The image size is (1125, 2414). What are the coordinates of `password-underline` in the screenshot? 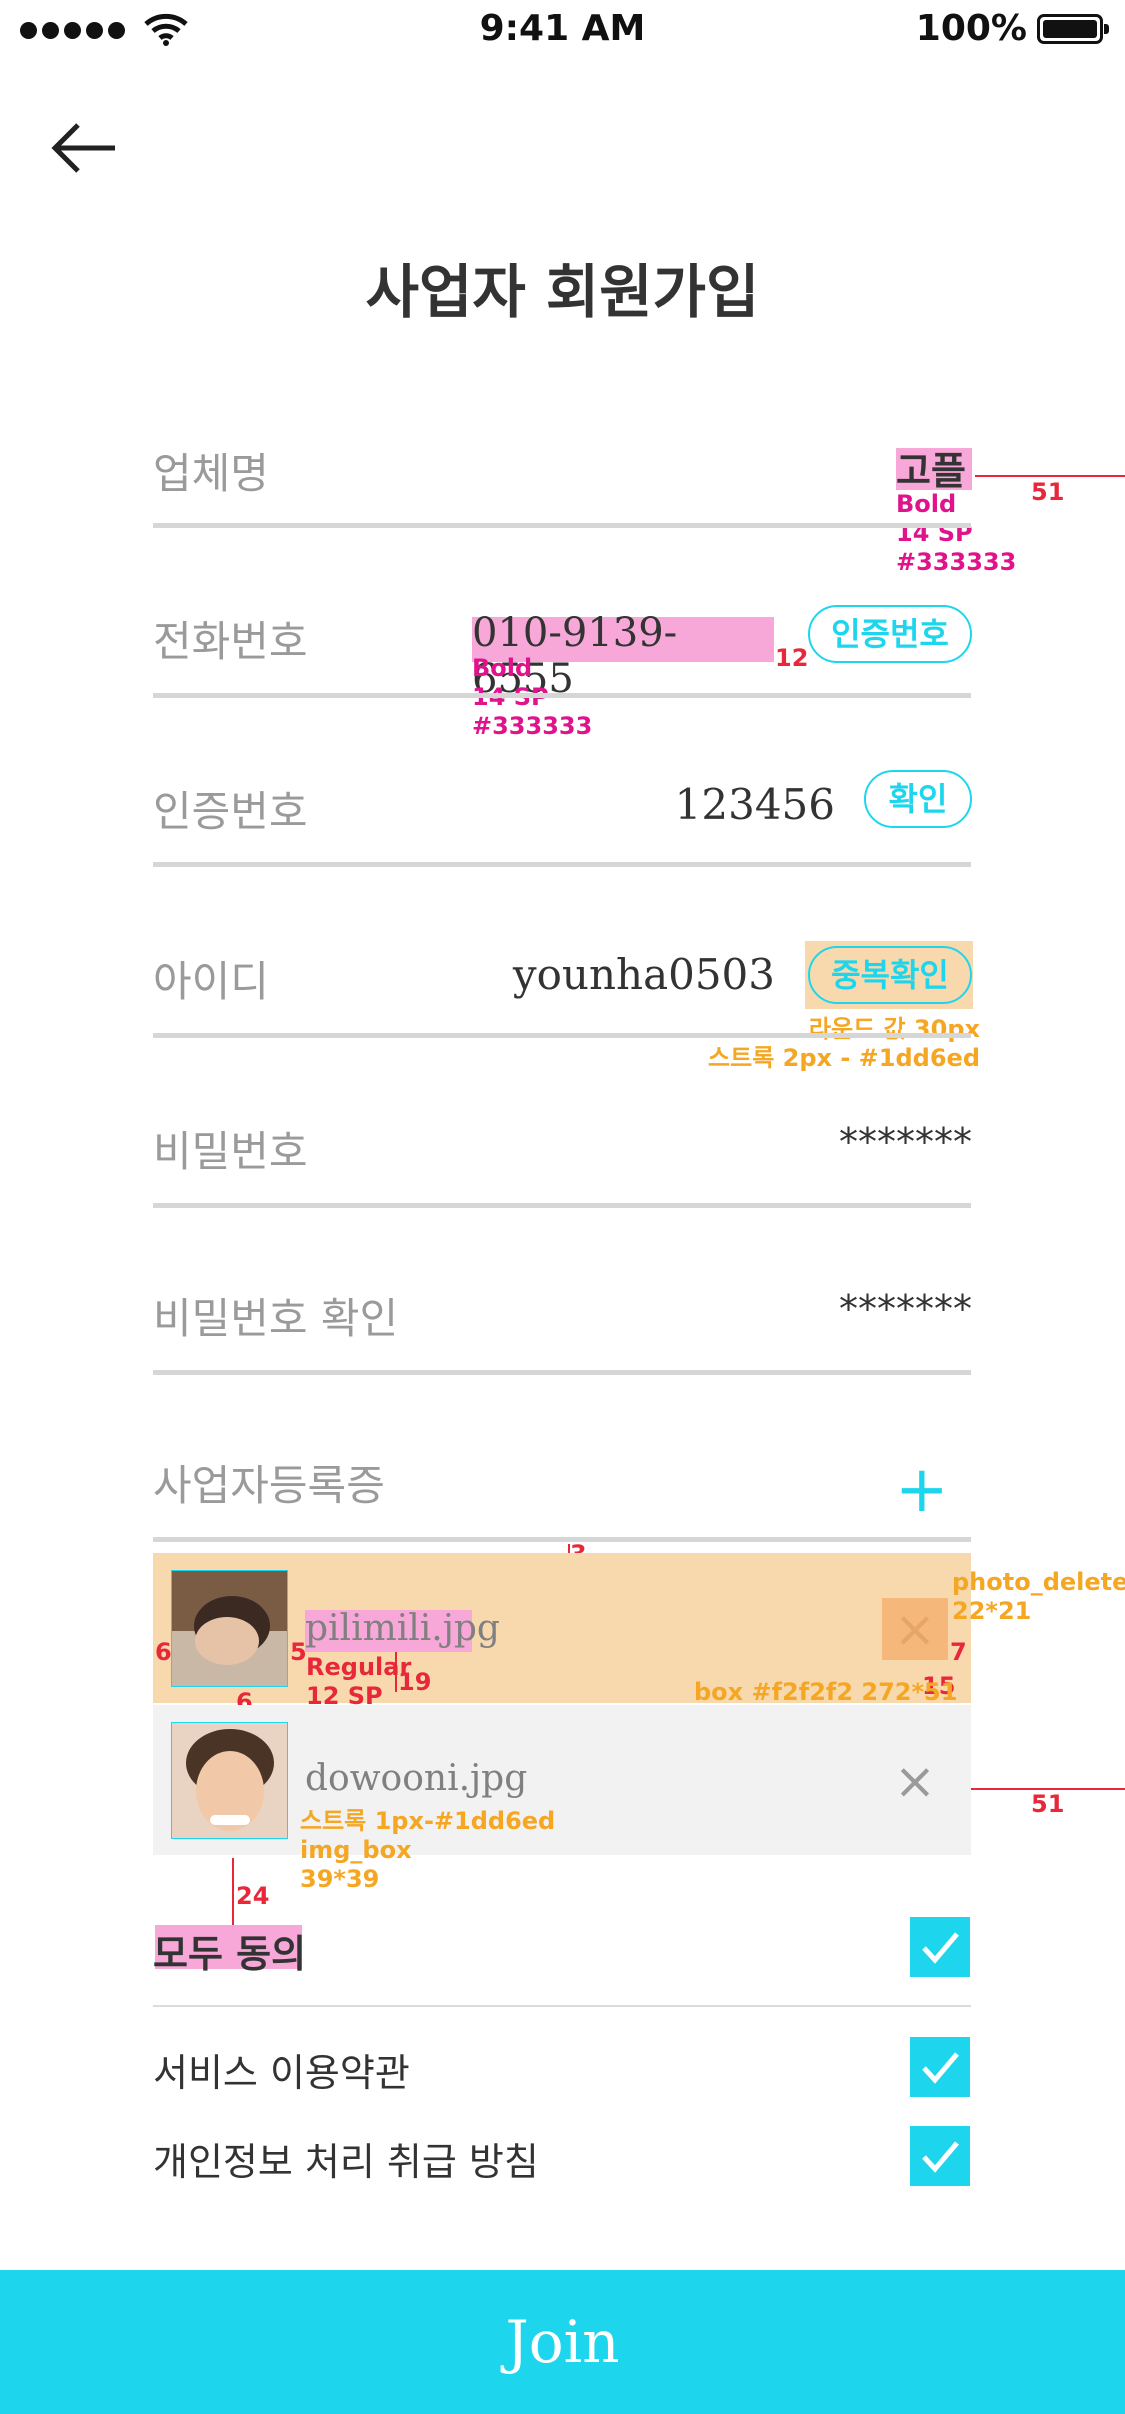 It's located at (562, 1205).